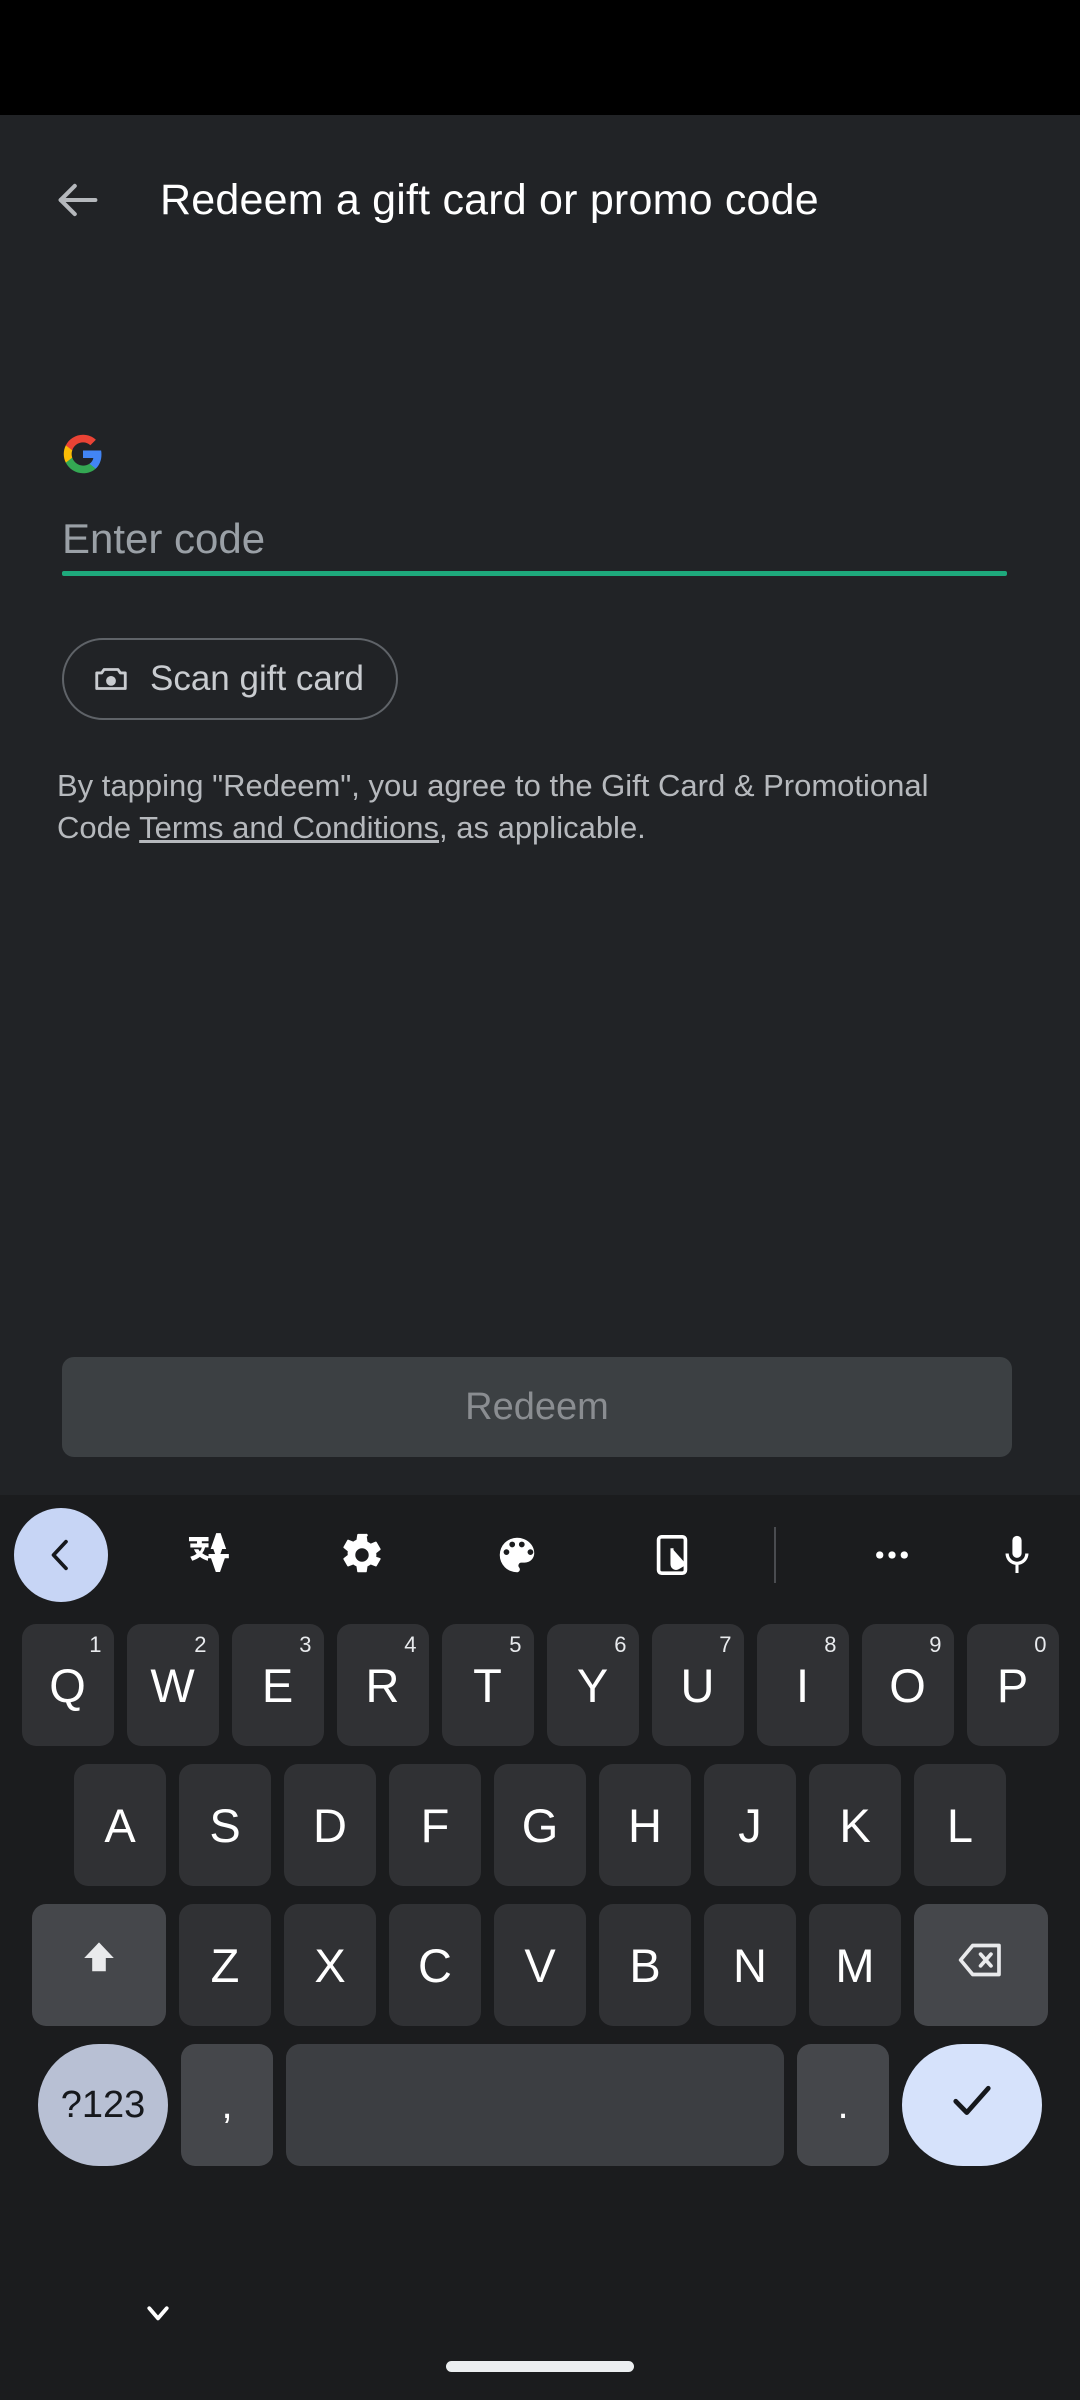  What do you see at coordinates (750, 1965) in the screenshot?
I see `key-n: N` at bounding box center [750, 1965].